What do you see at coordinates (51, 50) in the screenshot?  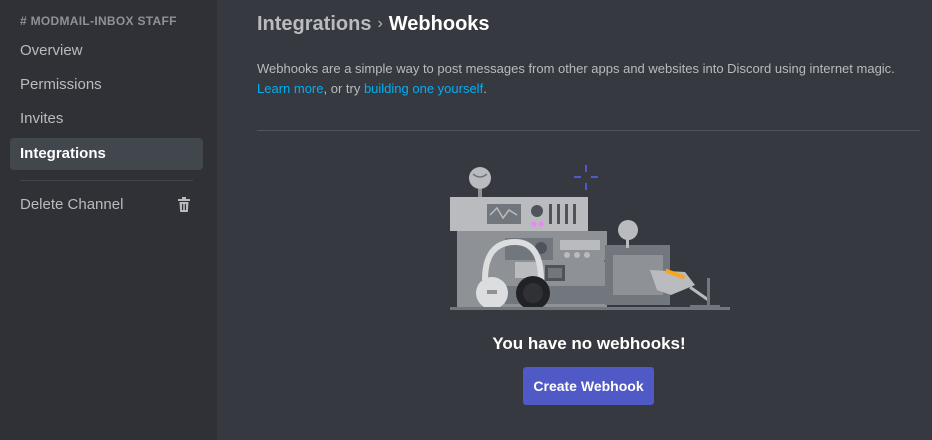 I see `sidebar-item-label: Overview` at bounding box center [51, 50].